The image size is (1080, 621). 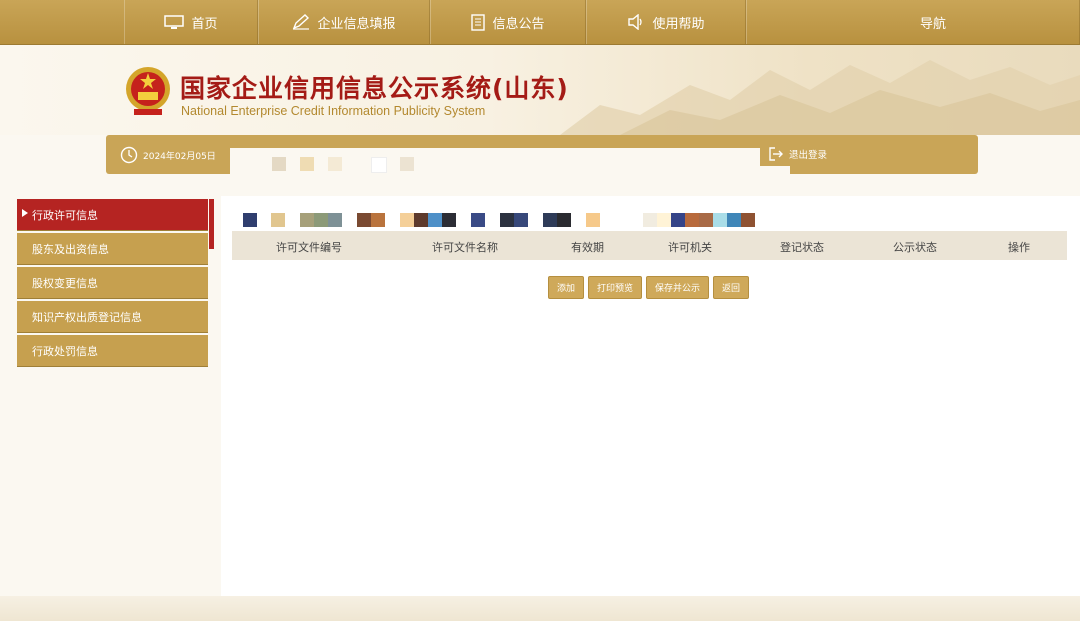 What do you see at coordinates (802, 247) in the screenshot?
I see `column-header: 登记状态` at bounding box center [802, 247].